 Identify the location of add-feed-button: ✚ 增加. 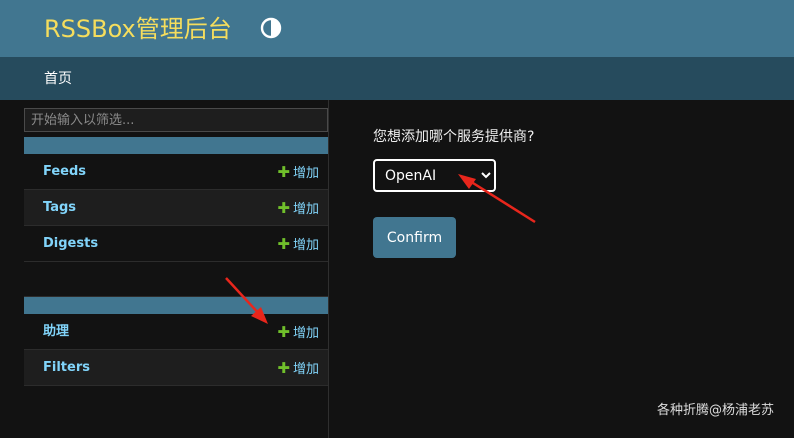
(298, 173).